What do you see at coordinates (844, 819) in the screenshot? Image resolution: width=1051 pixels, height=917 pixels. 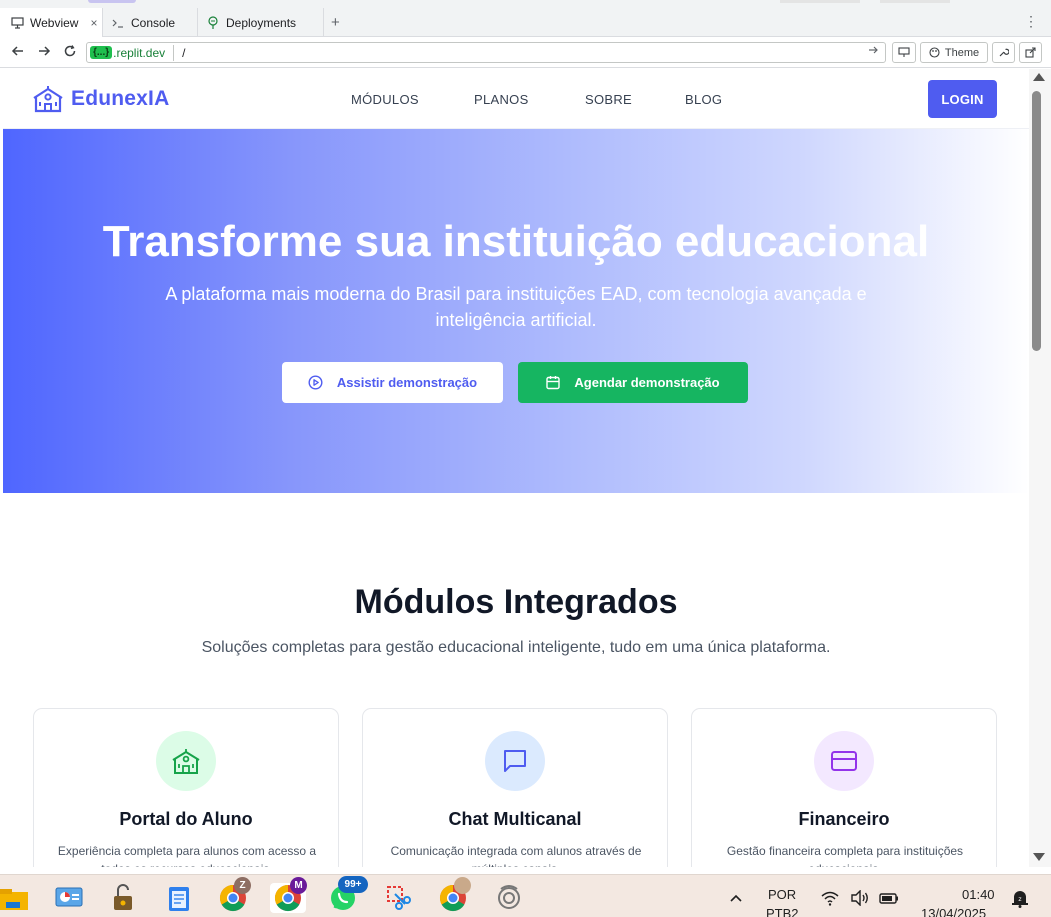 I see `module-card-title: Financeiro` at bounding box center [844, 819].